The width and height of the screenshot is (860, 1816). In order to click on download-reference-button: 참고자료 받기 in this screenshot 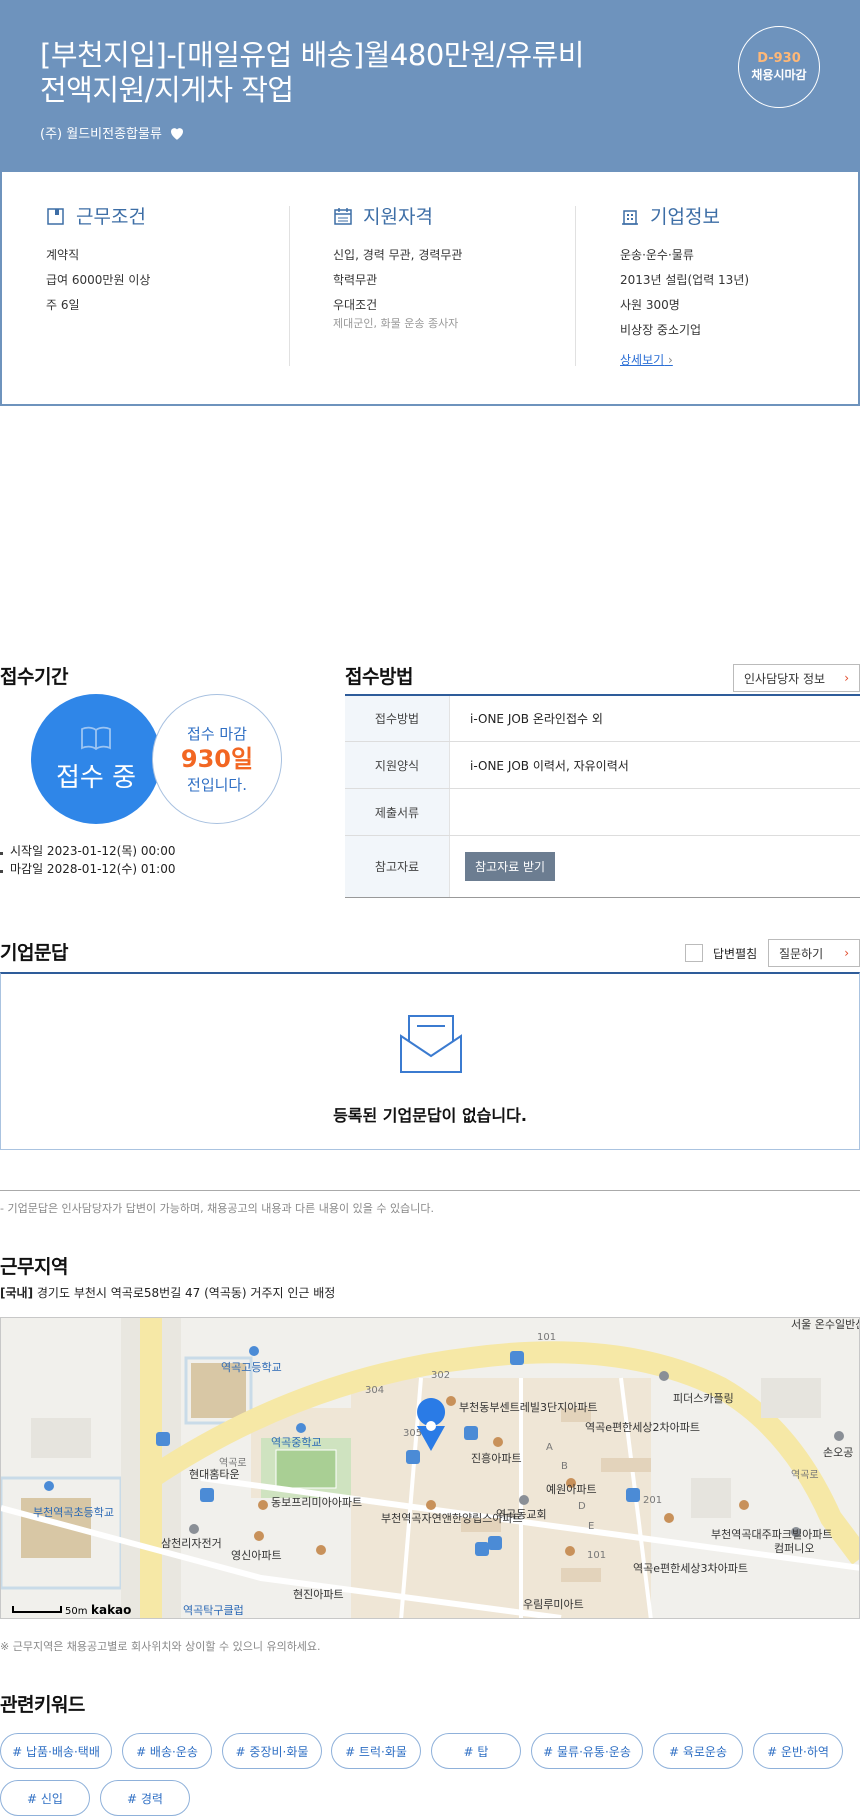, I will do `click(510, 866)`.